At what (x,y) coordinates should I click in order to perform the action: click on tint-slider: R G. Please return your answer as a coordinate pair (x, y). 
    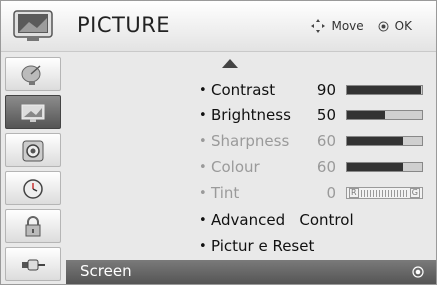
    Looking at the image, I should click on (384, 193).